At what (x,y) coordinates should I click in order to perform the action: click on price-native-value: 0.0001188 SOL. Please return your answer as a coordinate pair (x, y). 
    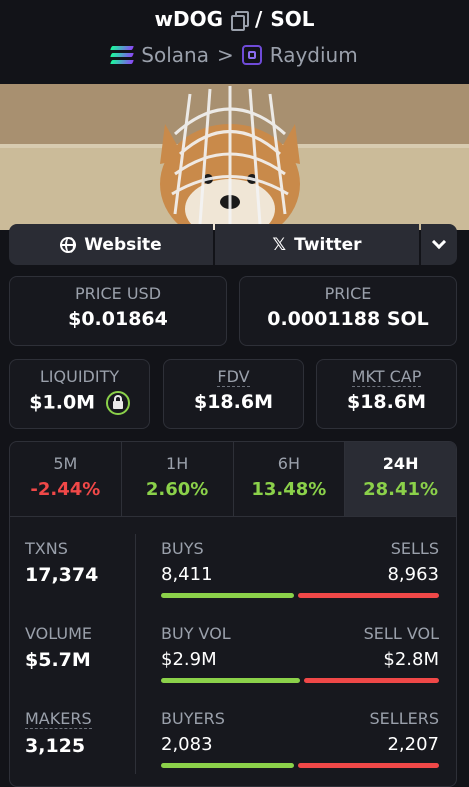
    Looking at the image, I should click on (348, 319).